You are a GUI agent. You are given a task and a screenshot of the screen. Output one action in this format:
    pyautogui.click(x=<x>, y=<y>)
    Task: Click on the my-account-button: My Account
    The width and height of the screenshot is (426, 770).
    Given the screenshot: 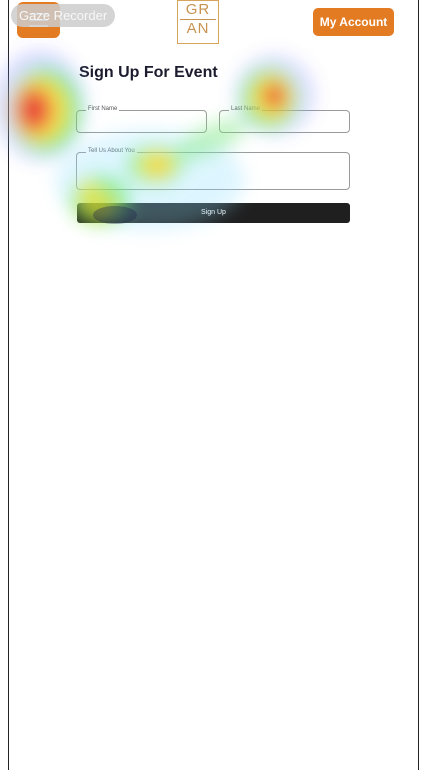 What is the action you would take?
    pyautogui.click(x=353, y=22)
    